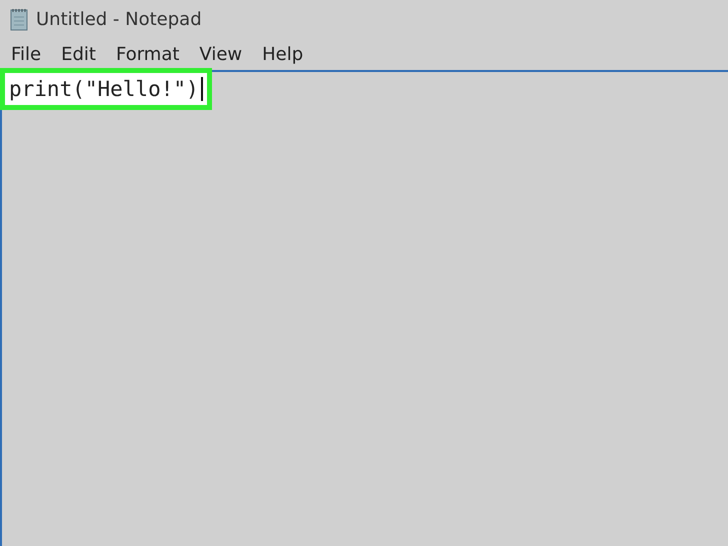 This screenshot has width=728, height=546. What do you see at coordinates (119, 19) in the screenshot?
I see `window-title: Untitled - Notepad` at bounding box center [119, 19].